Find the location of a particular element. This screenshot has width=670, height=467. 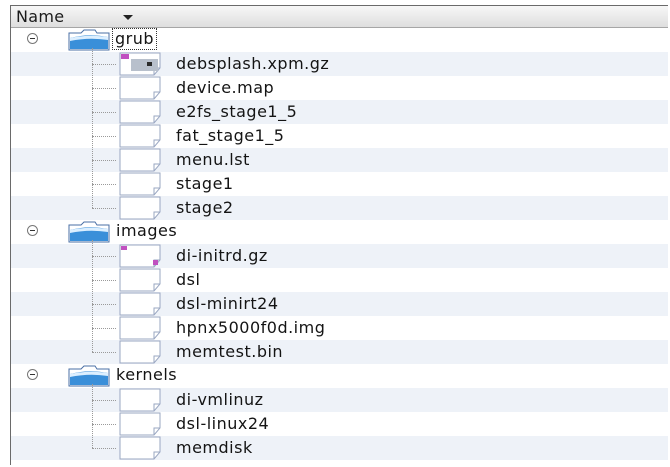

file-row: debsplash.xpm.gz is located at coordinates (339, 64).